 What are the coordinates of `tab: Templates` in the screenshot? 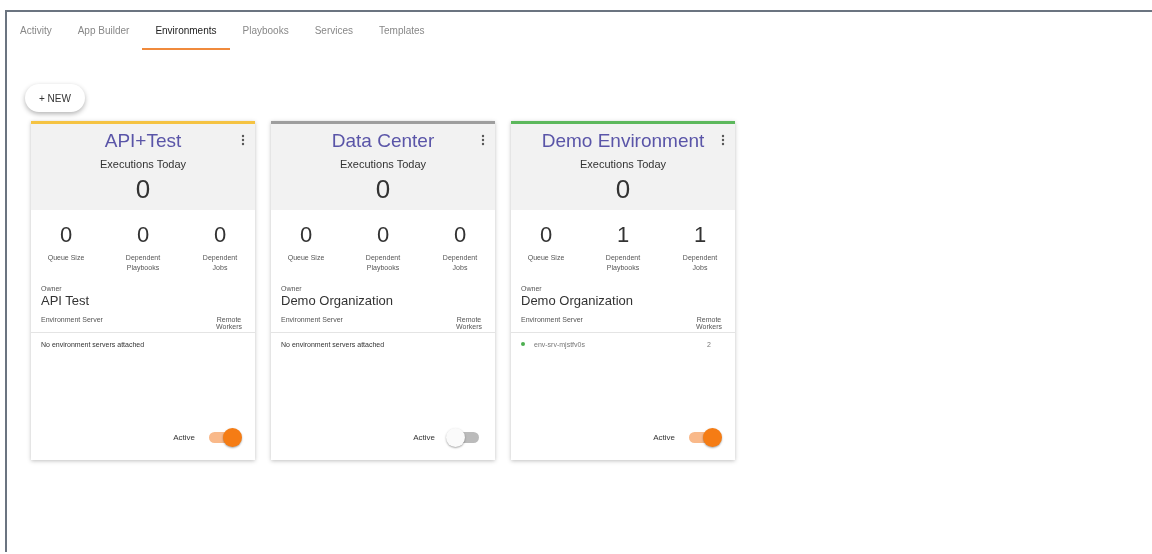 It's located at (402, 37).